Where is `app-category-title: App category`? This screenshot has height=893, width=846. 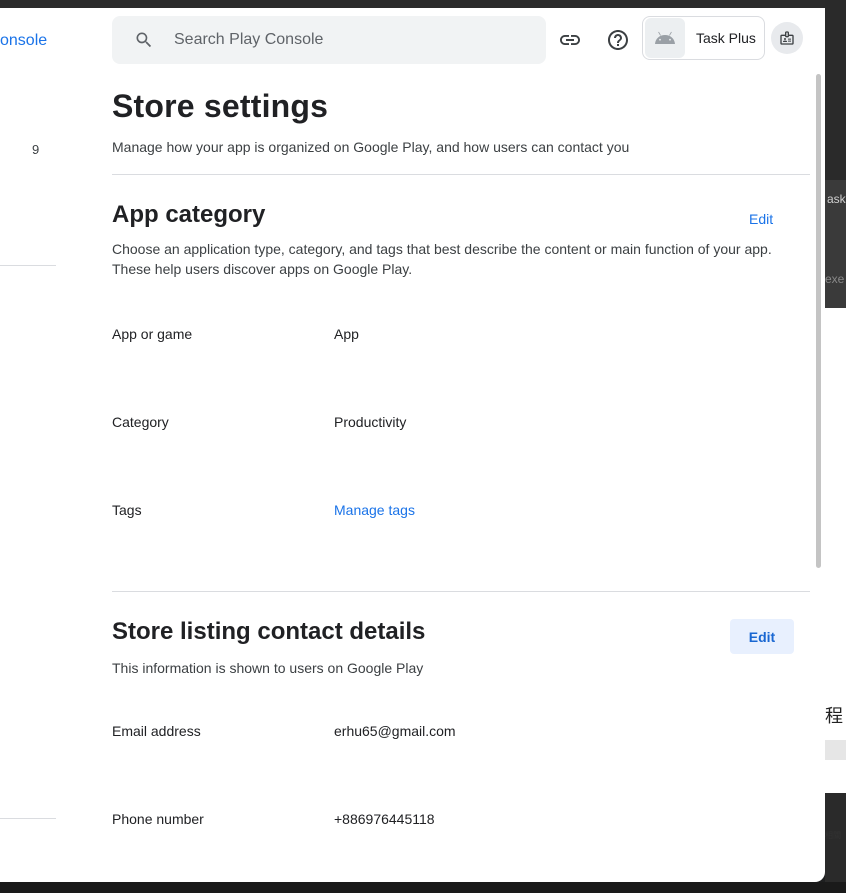
app-category-title: App category is located at coordinates (189, 214).